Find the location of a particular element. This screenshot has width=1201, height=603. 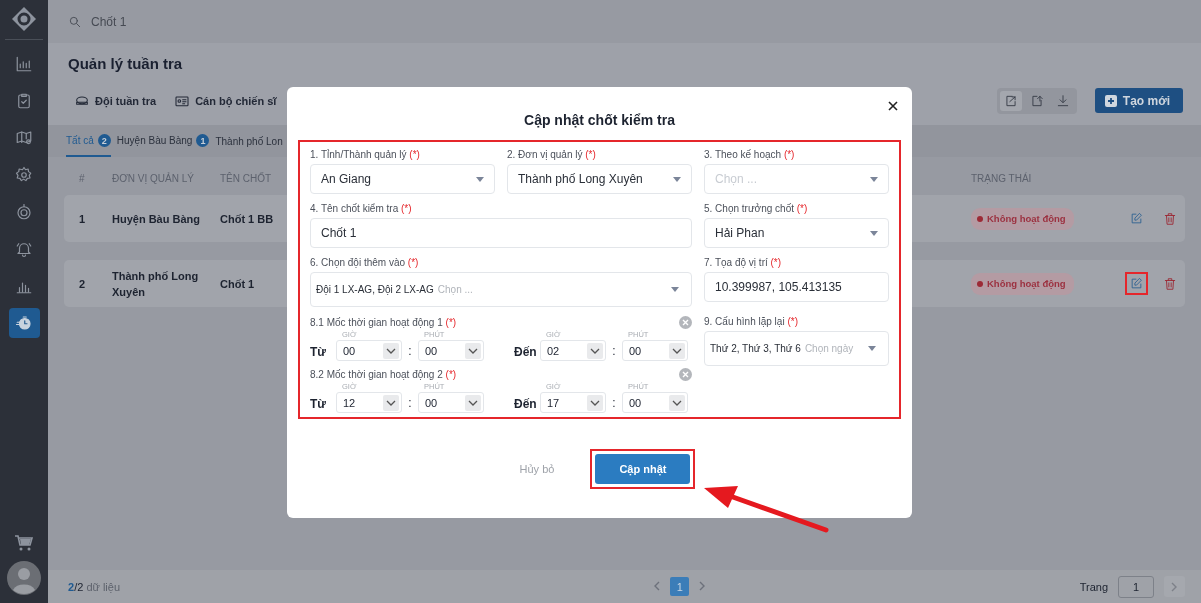

table-cell-text: Chốt 1 BB is located at coordinates (247, 219).